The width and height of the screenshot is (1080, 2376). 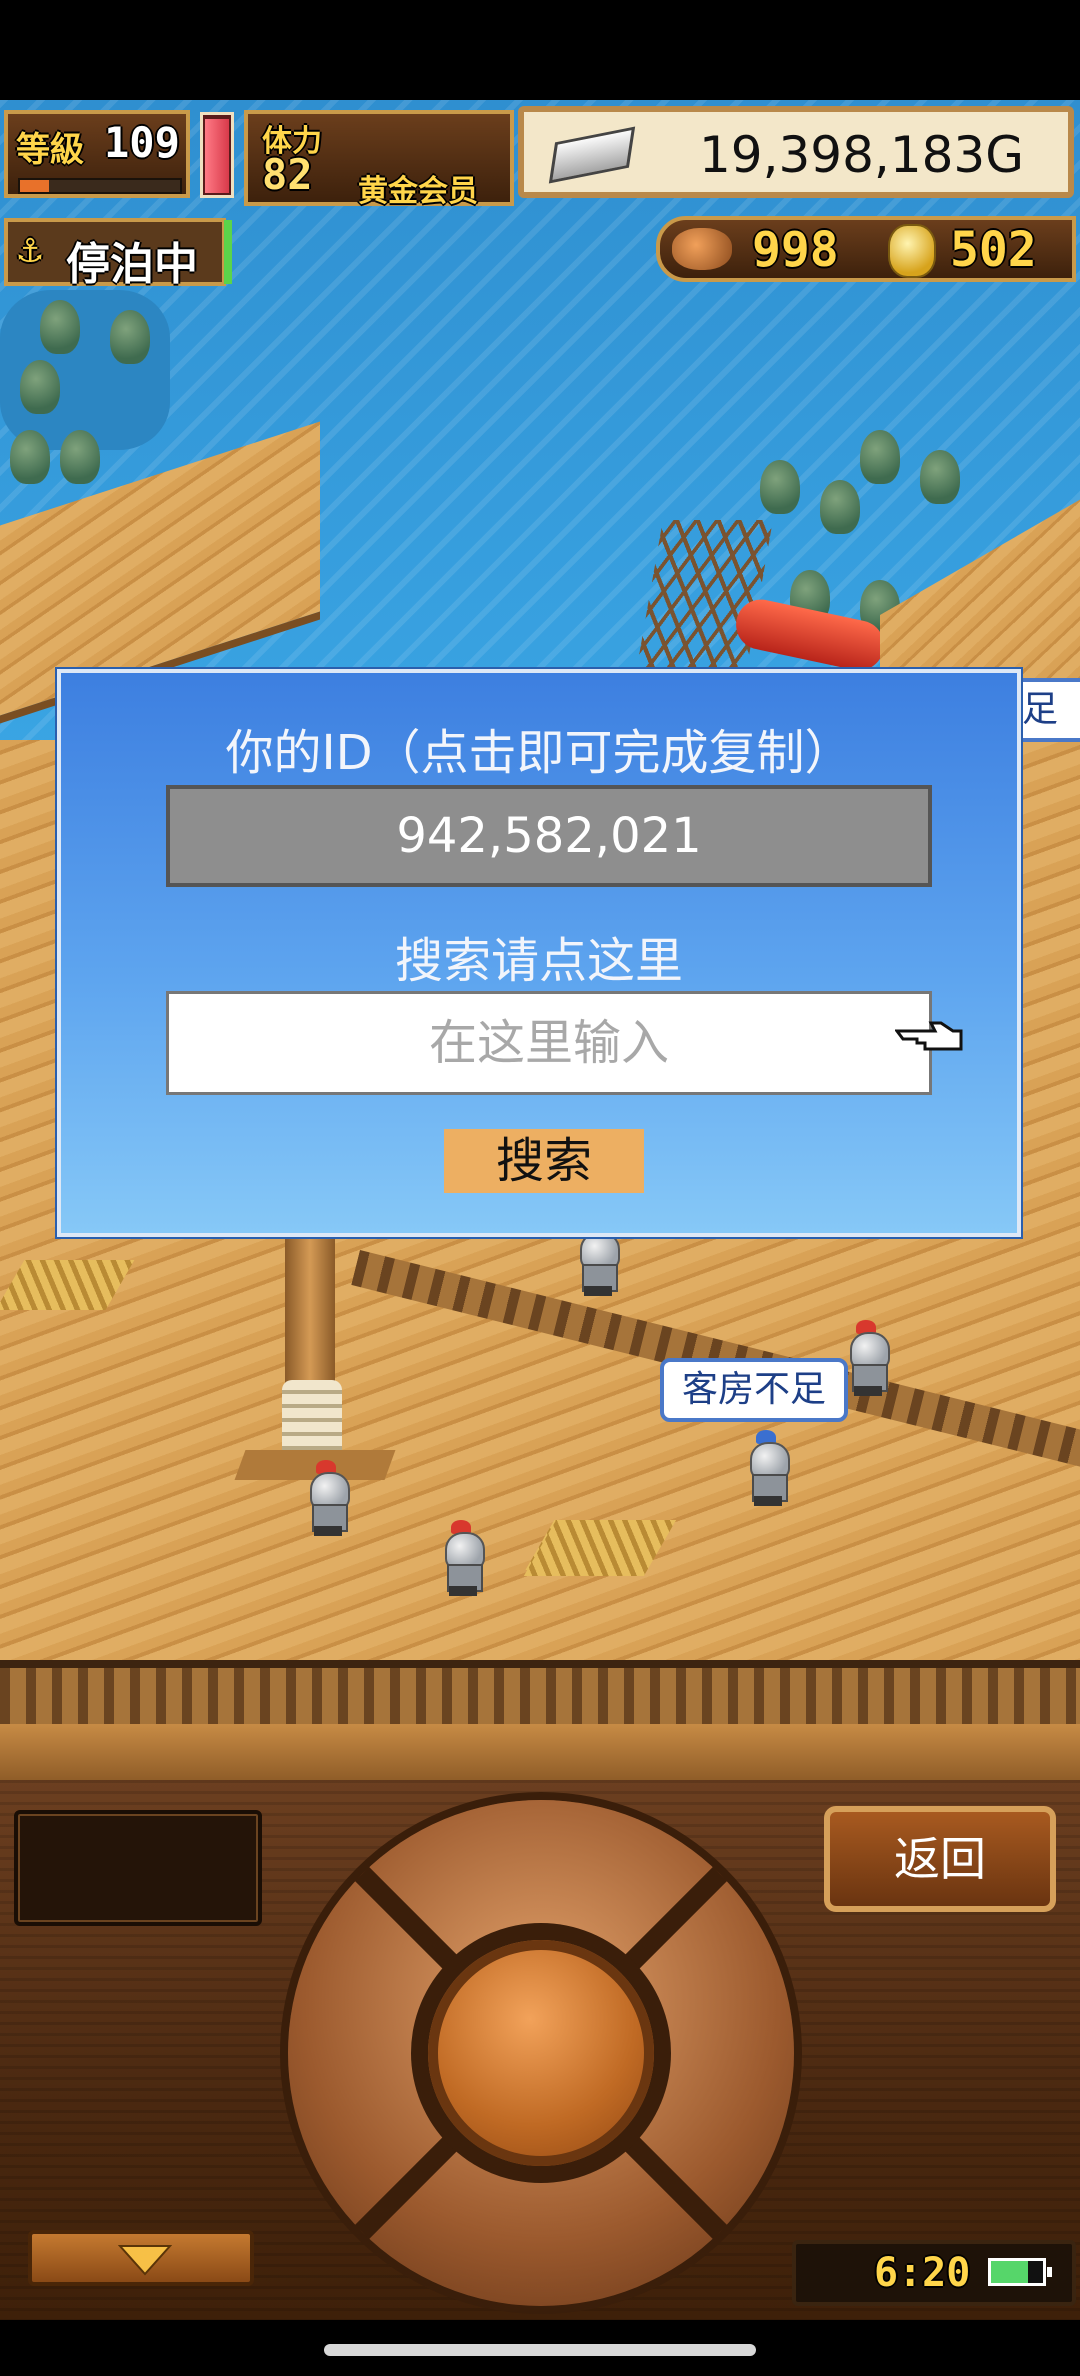 I want to click on exp-bar-fill, so click(x=34, y=186).